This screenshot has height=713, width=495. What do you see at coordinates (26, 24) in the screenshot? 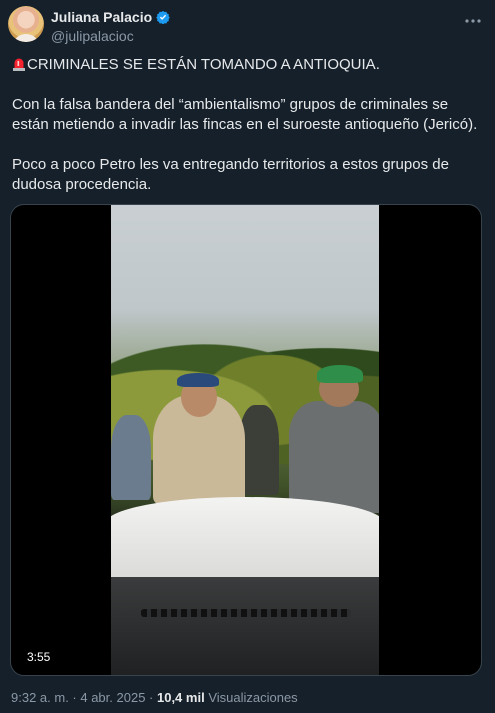
I see `avatar` at bounding box center [26, 24].